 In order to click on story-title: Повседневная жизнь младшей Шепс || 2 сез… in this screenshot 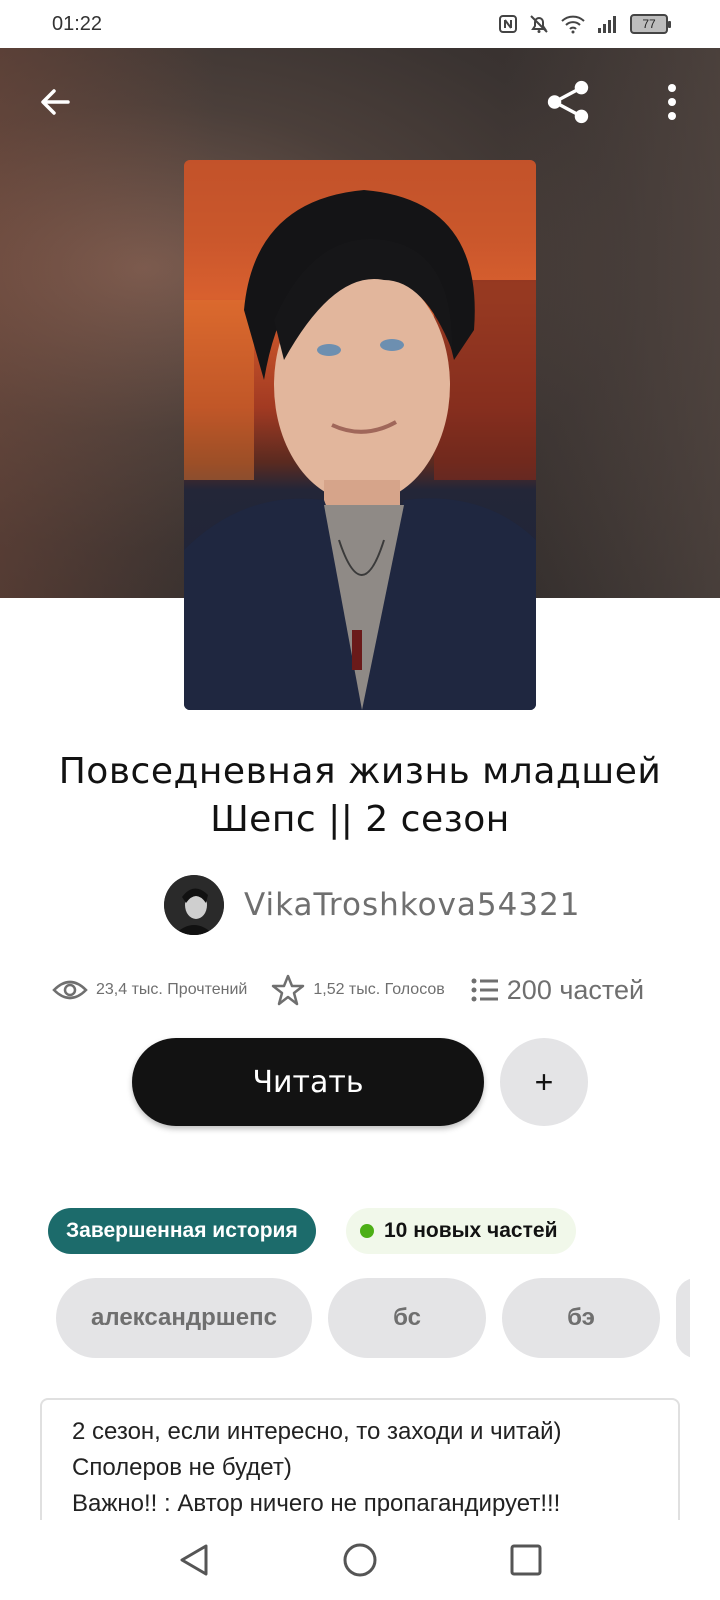, I will do `click(360, 795)`.